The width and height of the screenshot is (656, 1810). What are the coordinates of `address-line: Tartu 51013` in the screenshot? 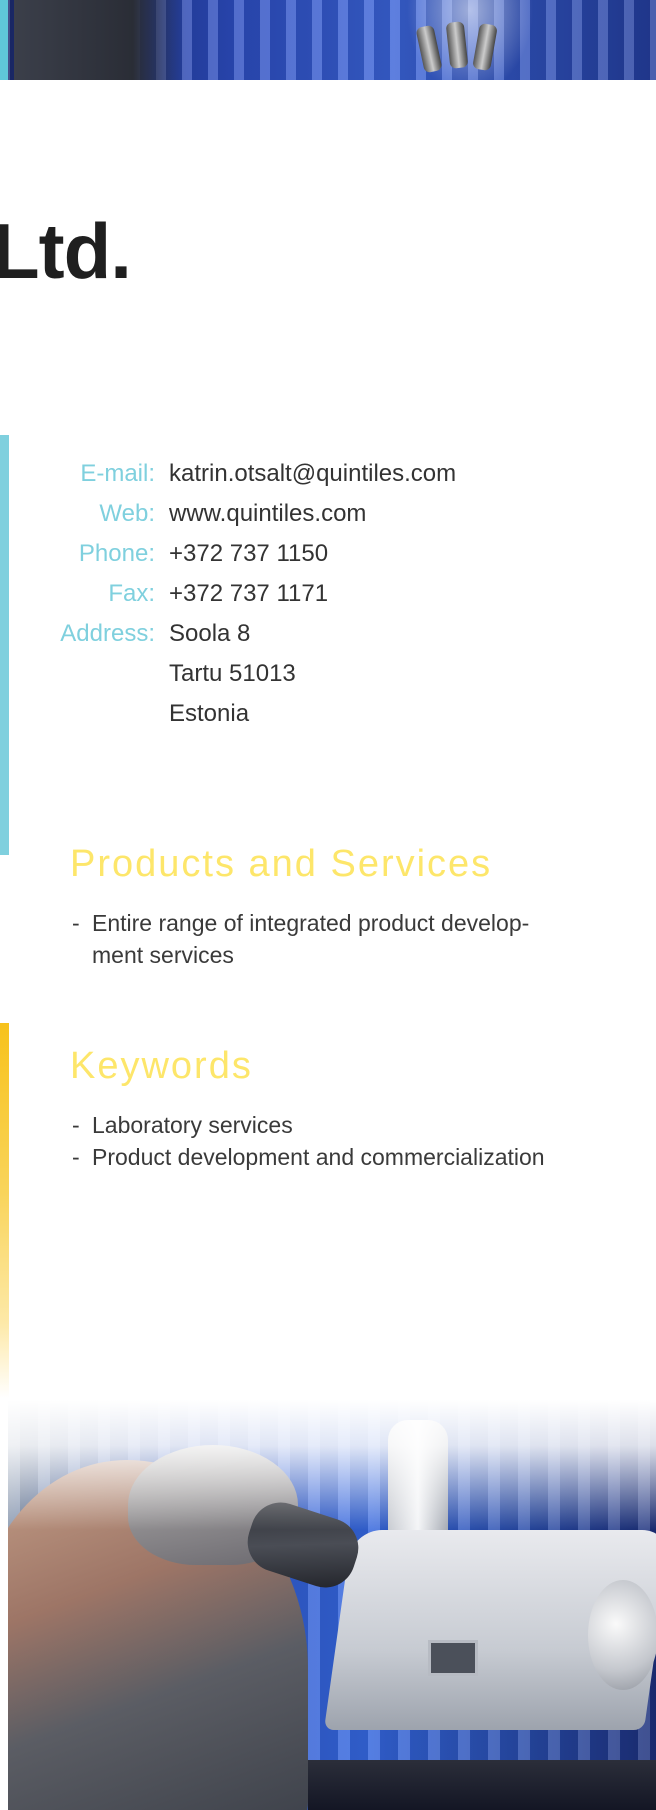 It's located at (232, 673).